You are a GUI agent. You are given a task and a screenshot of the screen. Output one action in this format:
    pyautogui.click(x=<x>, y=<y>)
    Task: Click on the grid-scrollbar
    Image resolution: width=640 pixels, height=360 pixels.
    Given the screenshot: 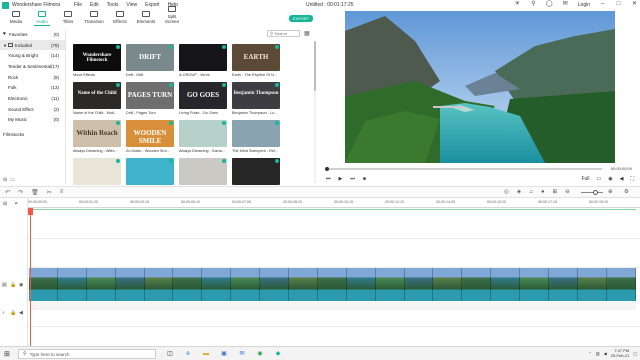 What is the action you would take?
    pyautogui.click(x=315, y=112)
    